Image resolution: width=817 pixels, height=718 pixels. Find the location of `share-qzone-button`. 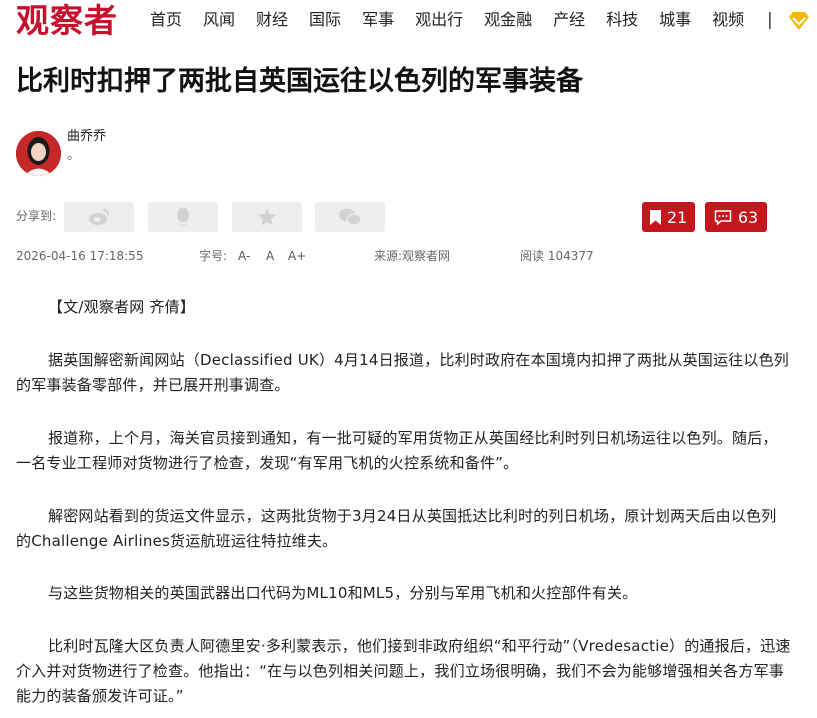

share-qzone-button is located at coordinates (267, 217).